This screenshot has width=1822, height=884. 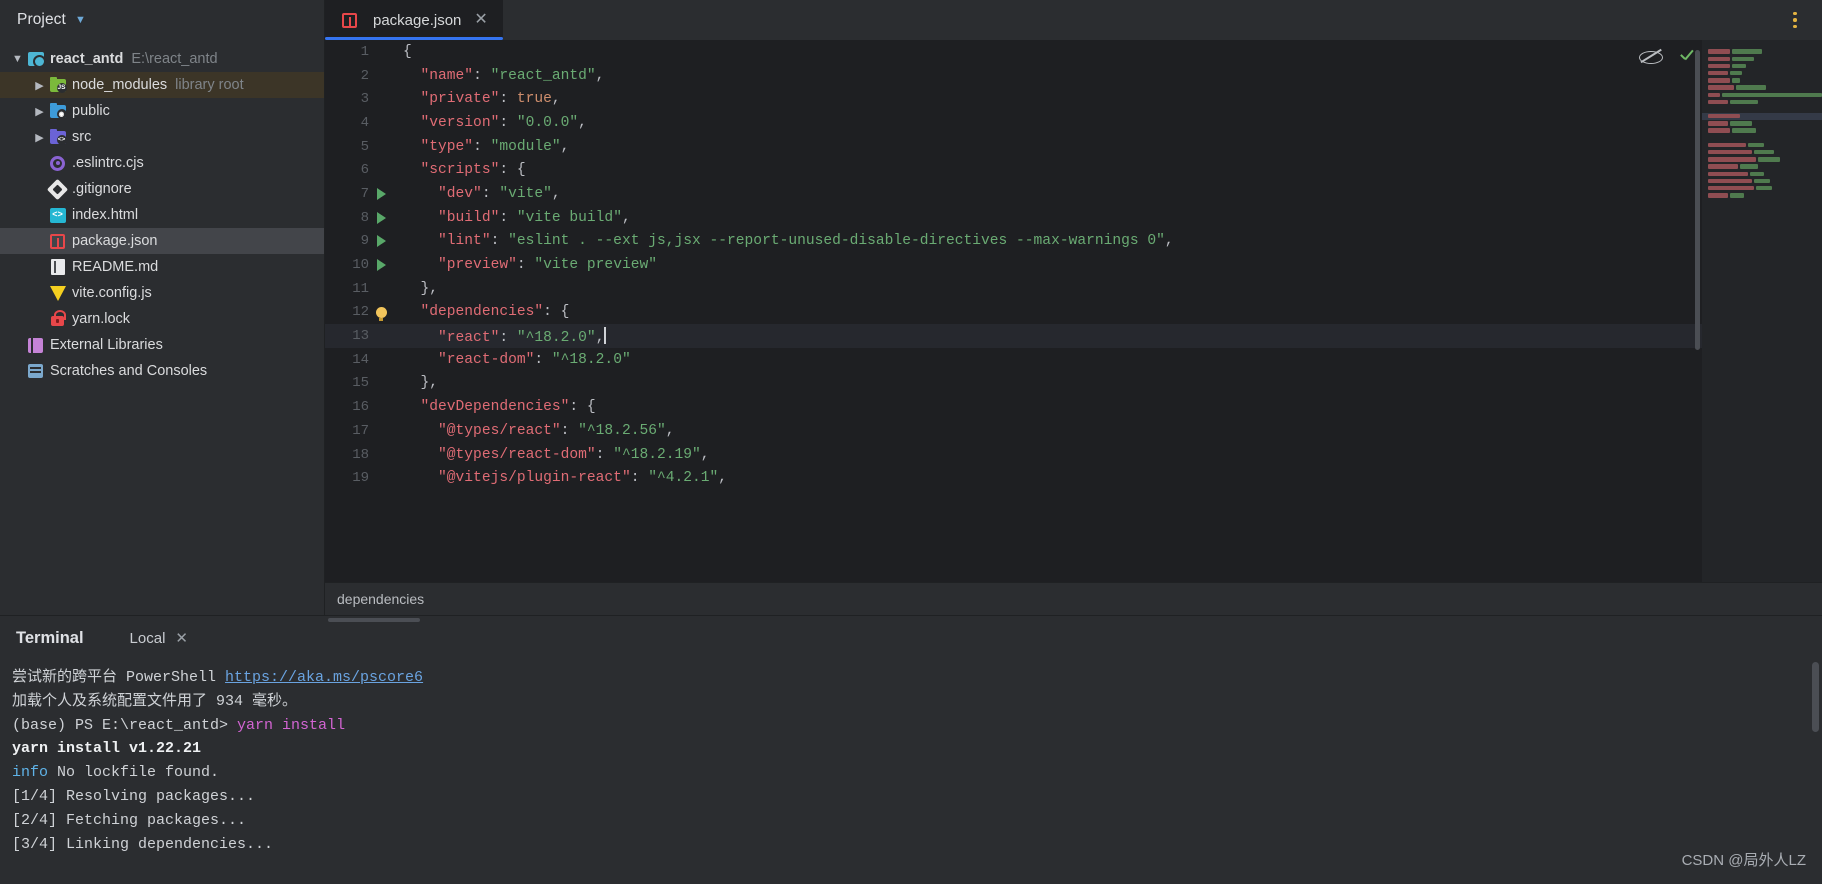 I want to click on eslint-icon, so click(x=57, y=163).